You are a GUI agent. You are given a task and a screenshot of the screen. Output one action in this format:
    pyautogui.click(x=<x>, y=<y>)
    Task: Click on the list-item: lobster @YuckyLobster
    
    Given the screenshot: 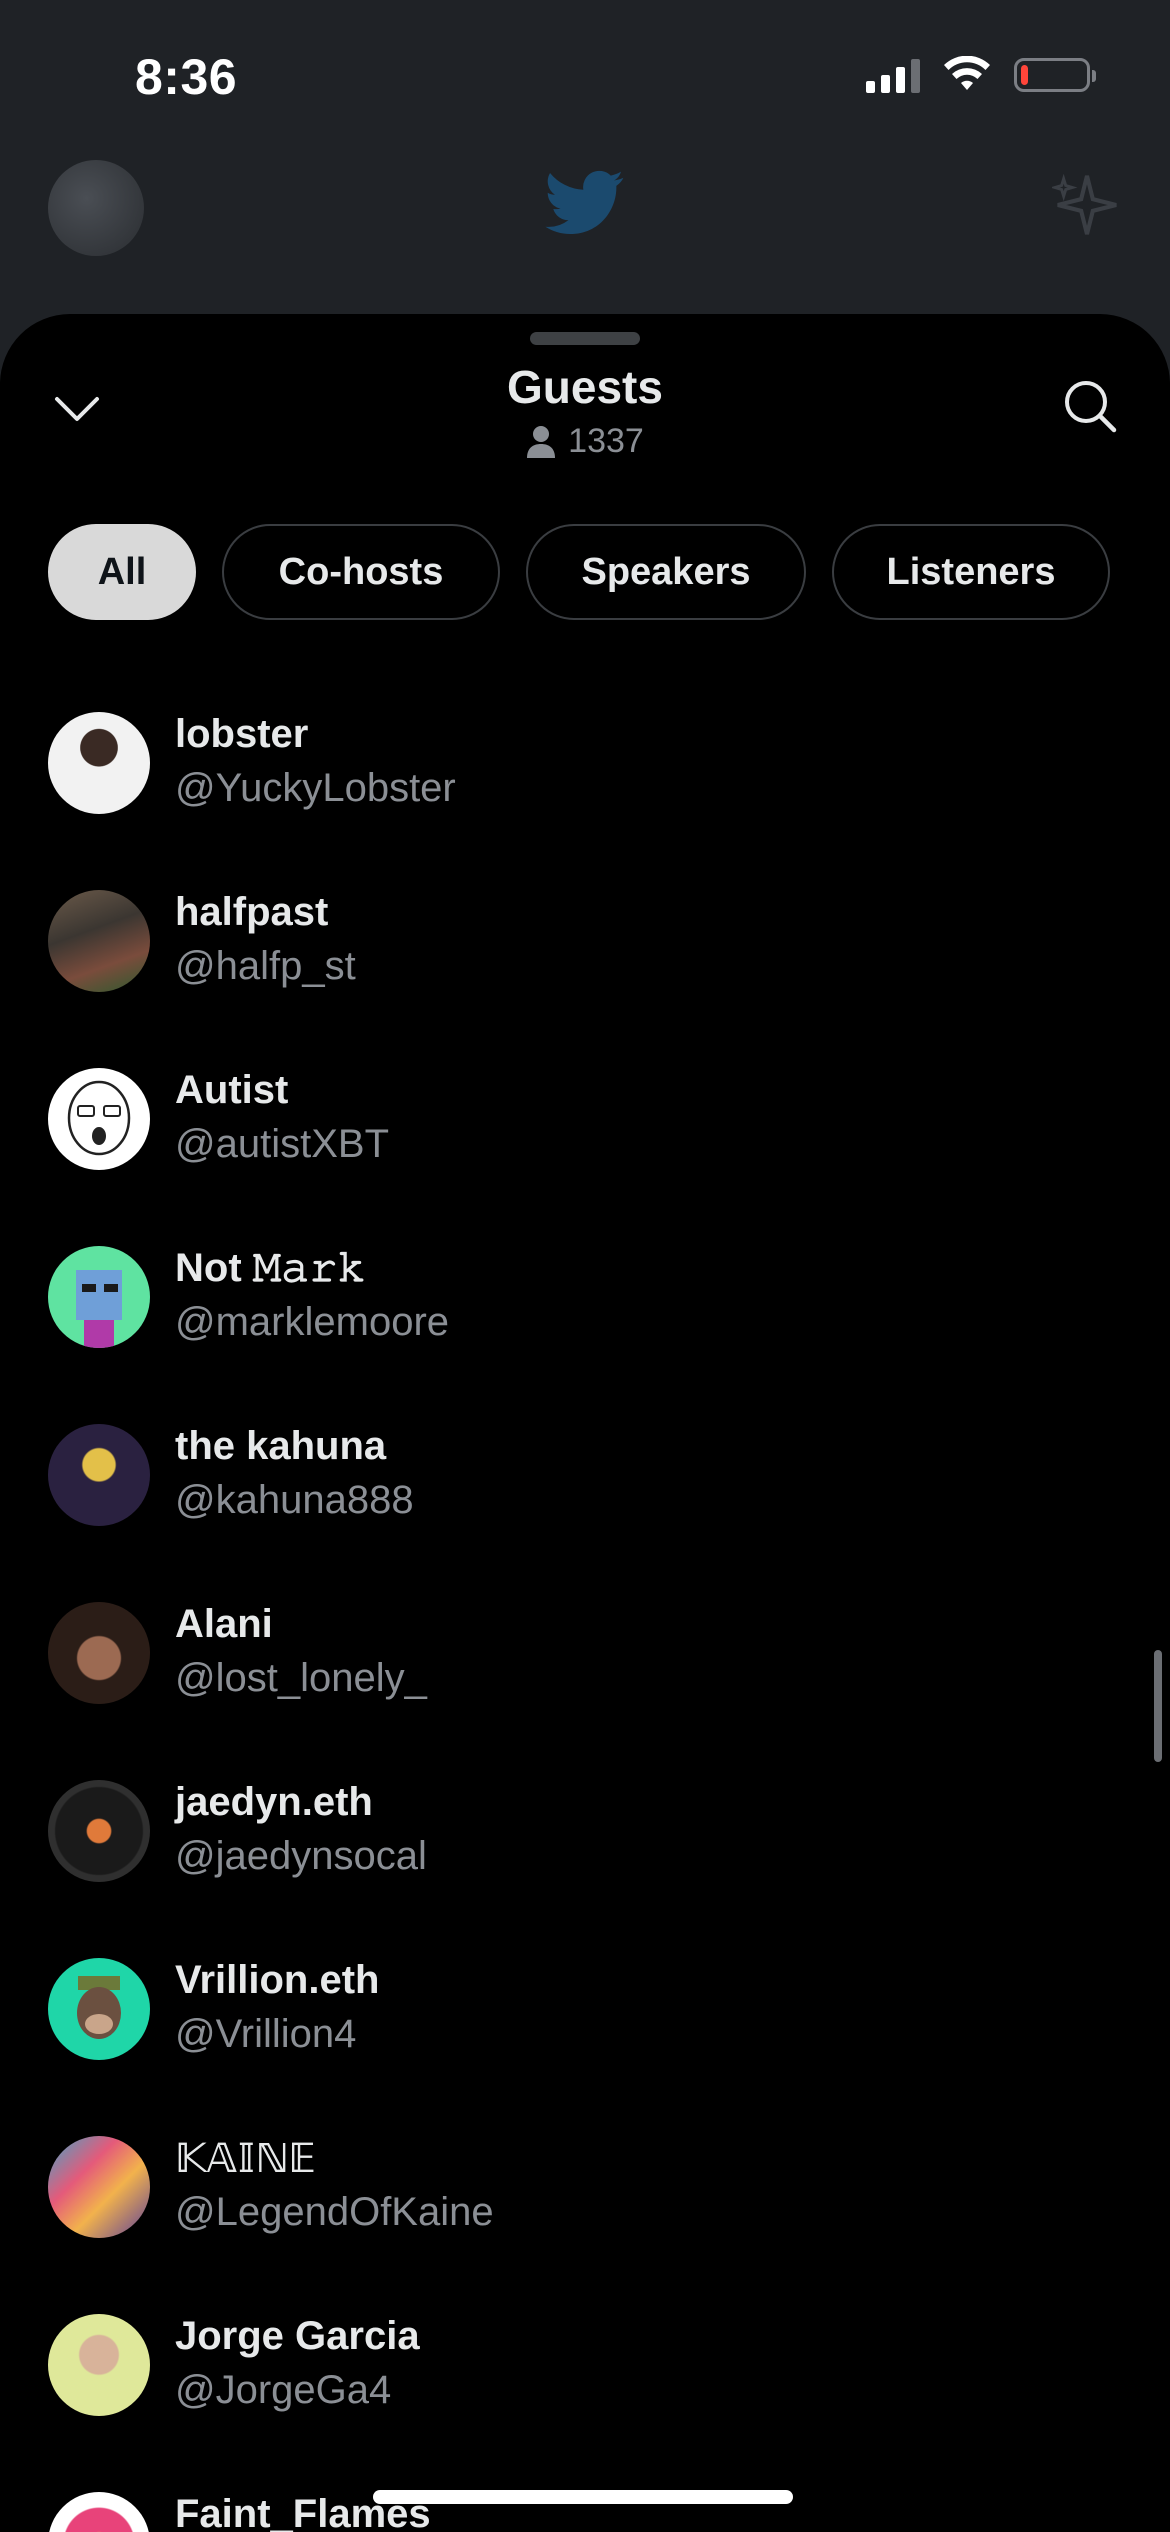 What is the action you would take?
    pyautogui.click(x=585, y=781)
    